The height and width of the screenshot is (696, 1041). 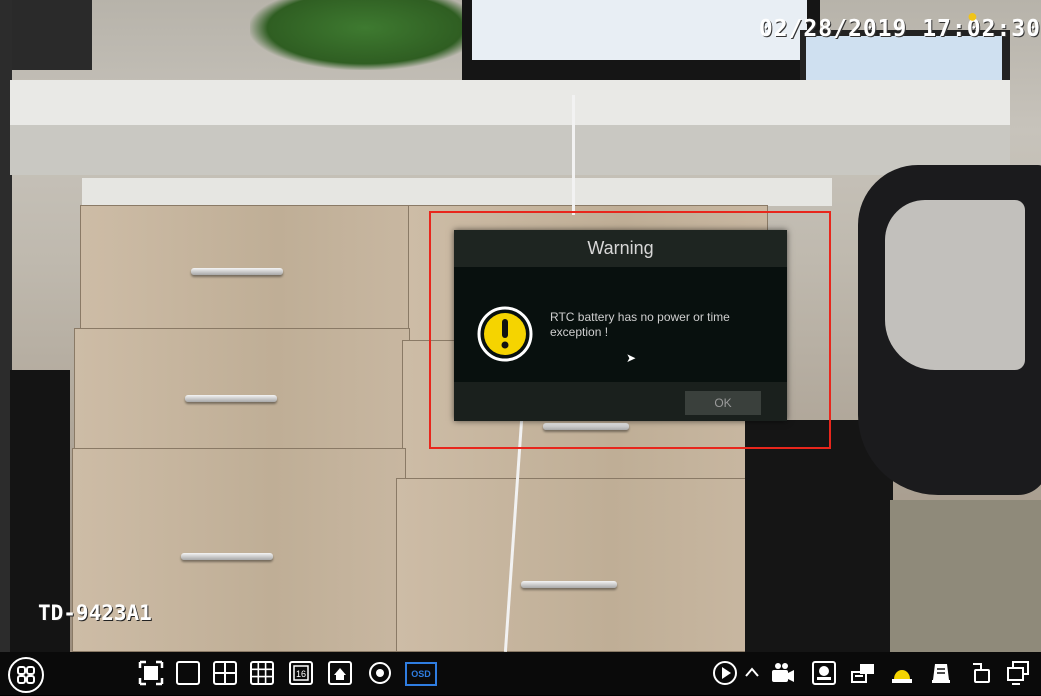 What do you see at coordinates (188, 673) in the screenshot?
I see `single-view-icon` at bounding box center [188, 673].